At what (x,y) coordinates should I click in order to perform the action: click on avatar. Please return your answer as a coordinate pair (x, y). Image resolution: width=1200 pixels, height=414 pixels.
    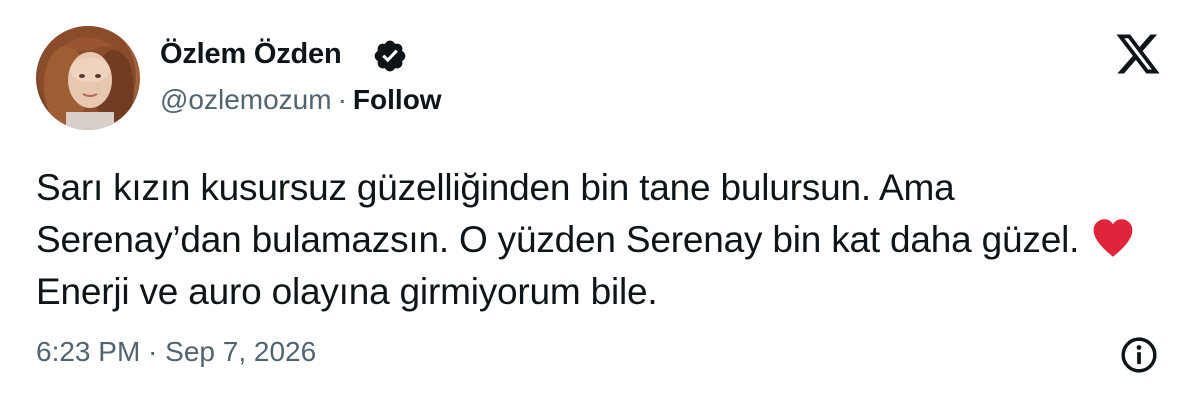
    Looking at the image, I should click on (88, 78).